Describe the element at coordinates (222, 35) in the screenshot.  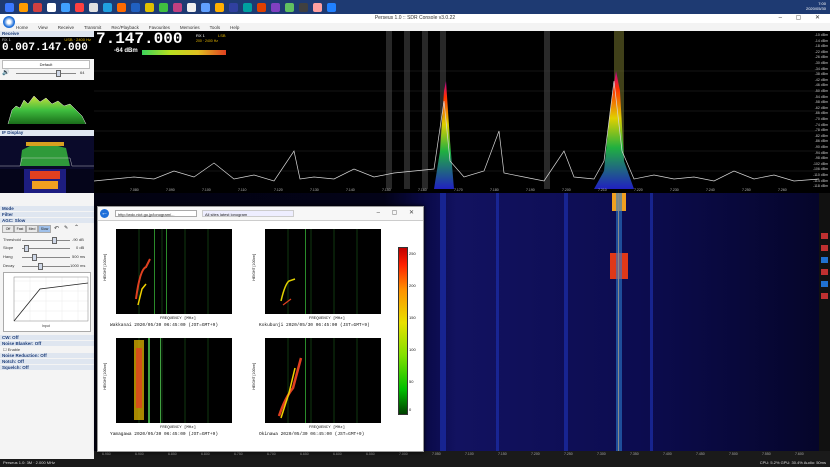
I see `smeter-mode: LSB` at that location.